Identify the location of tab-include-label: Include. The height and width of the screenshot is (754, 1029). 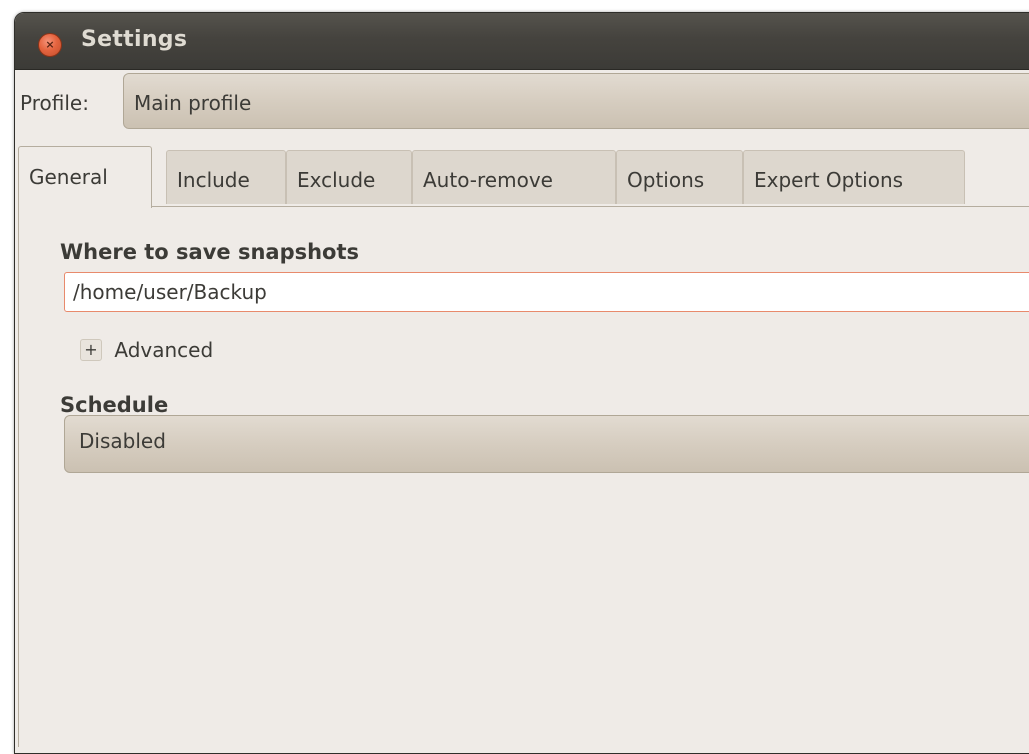
(213, 180).